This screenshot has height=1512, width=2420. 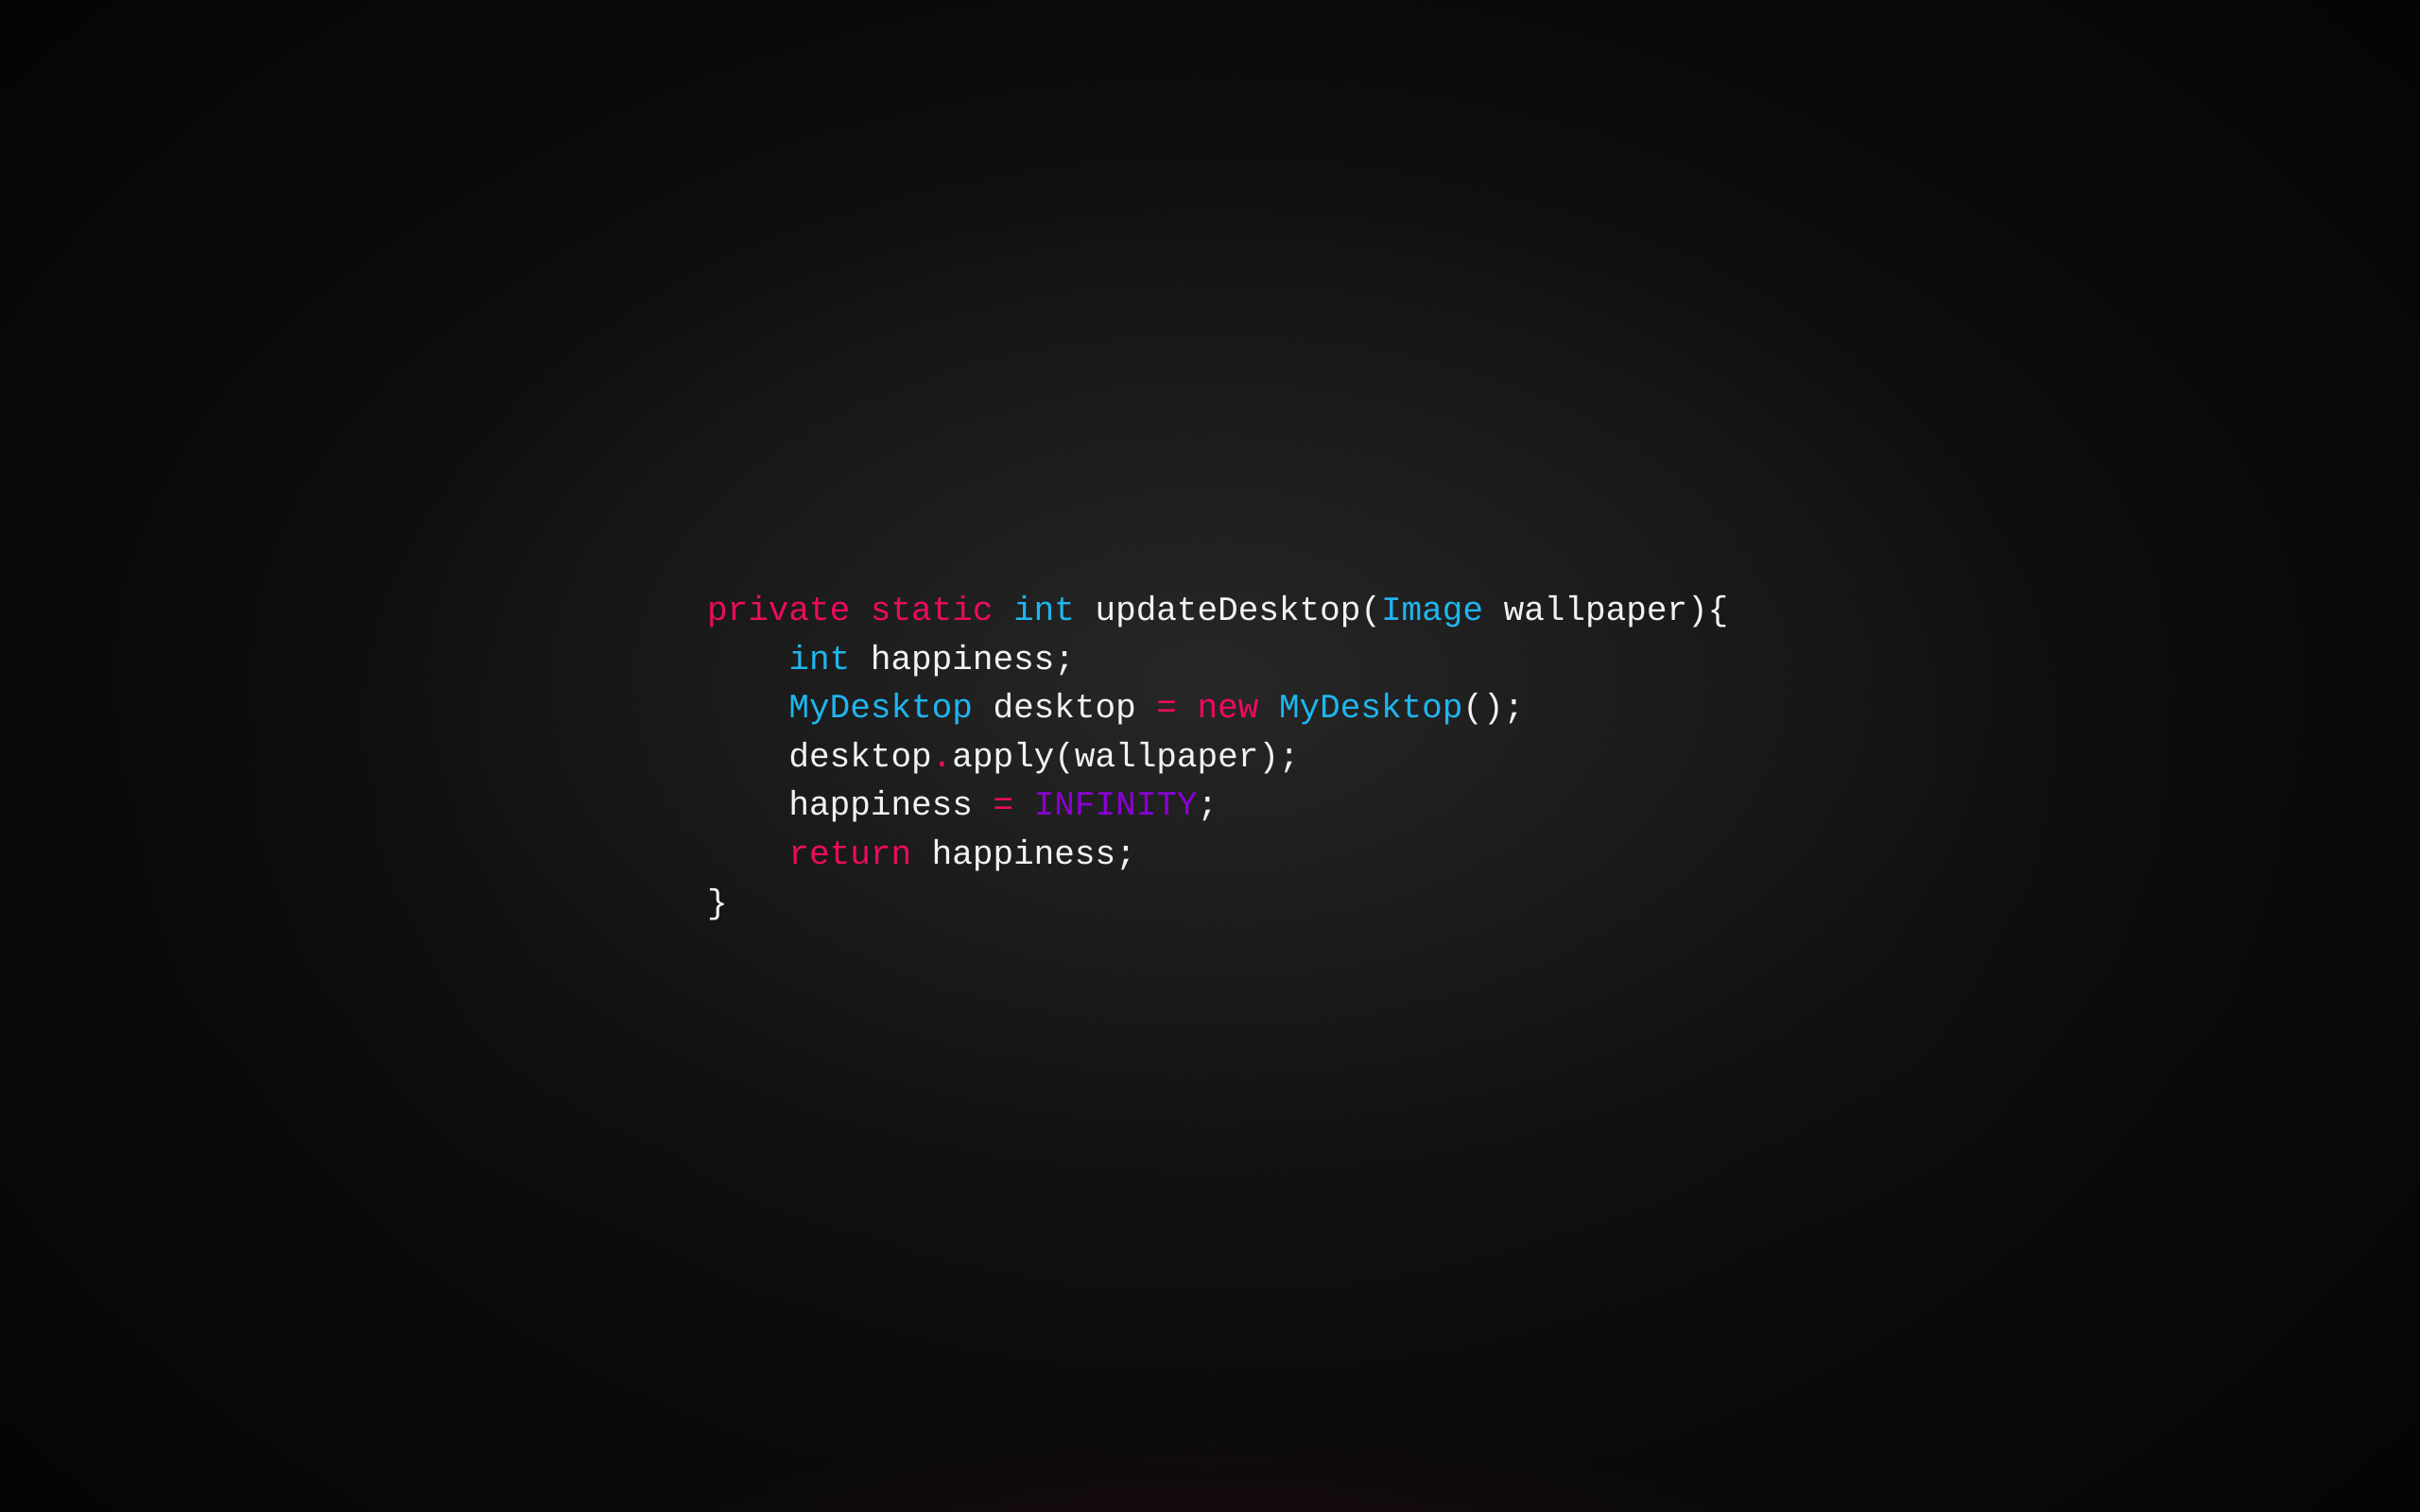 I want to click on code-line: desktop.apply(wallpaper);, so click(x=1217, y=757).